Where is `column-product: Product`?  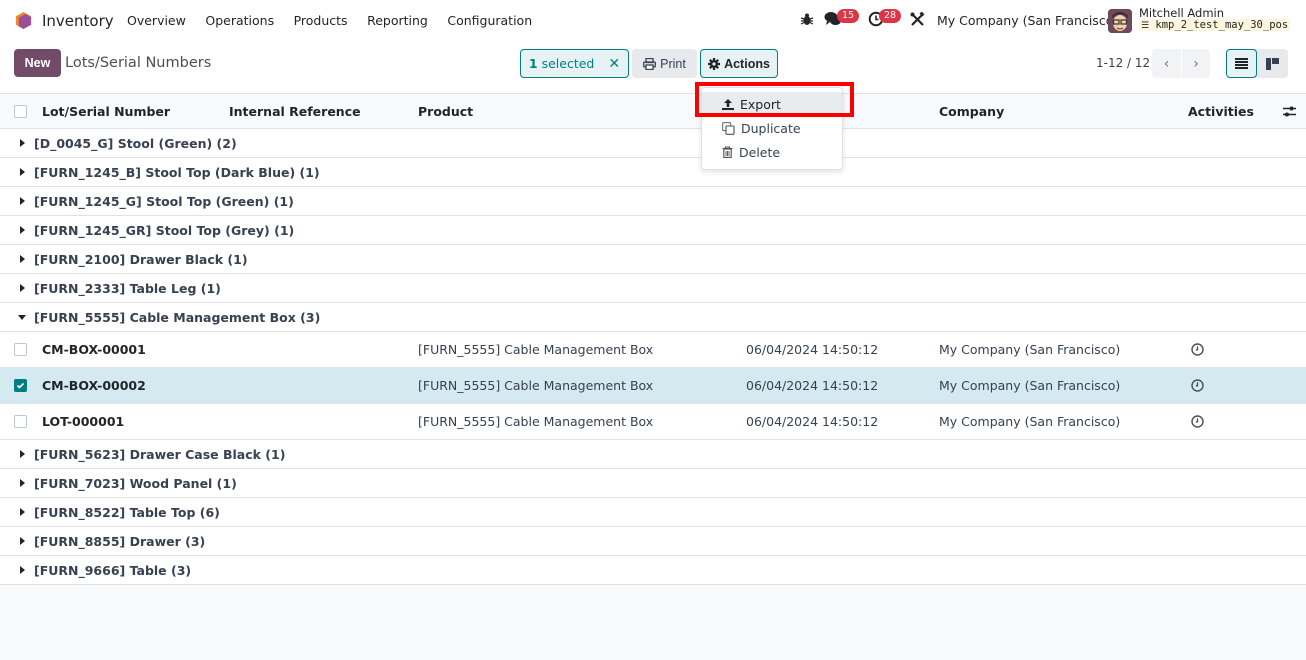 column-product: Product is located at coordinates (445, 111).